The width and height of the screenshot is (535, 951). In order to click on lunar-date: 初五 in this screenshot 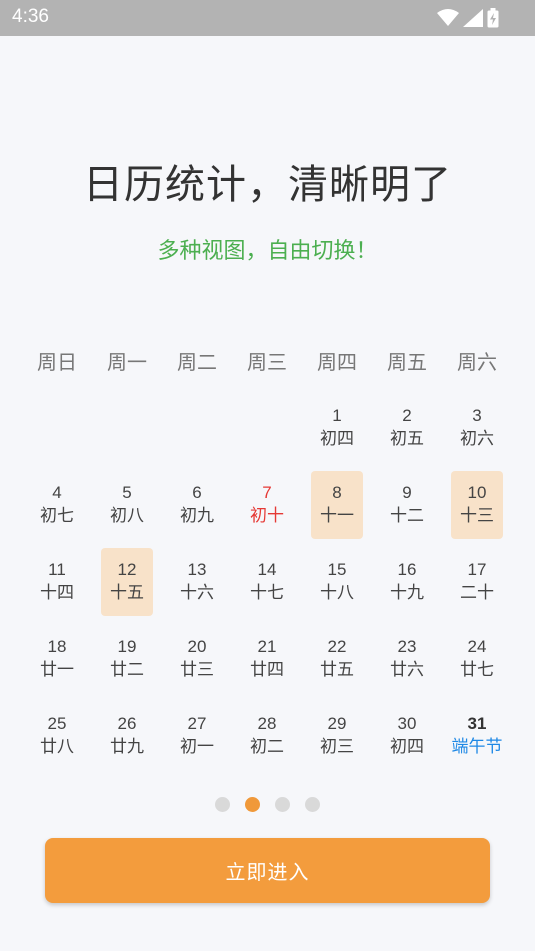, I will do `click(407, 439)`.